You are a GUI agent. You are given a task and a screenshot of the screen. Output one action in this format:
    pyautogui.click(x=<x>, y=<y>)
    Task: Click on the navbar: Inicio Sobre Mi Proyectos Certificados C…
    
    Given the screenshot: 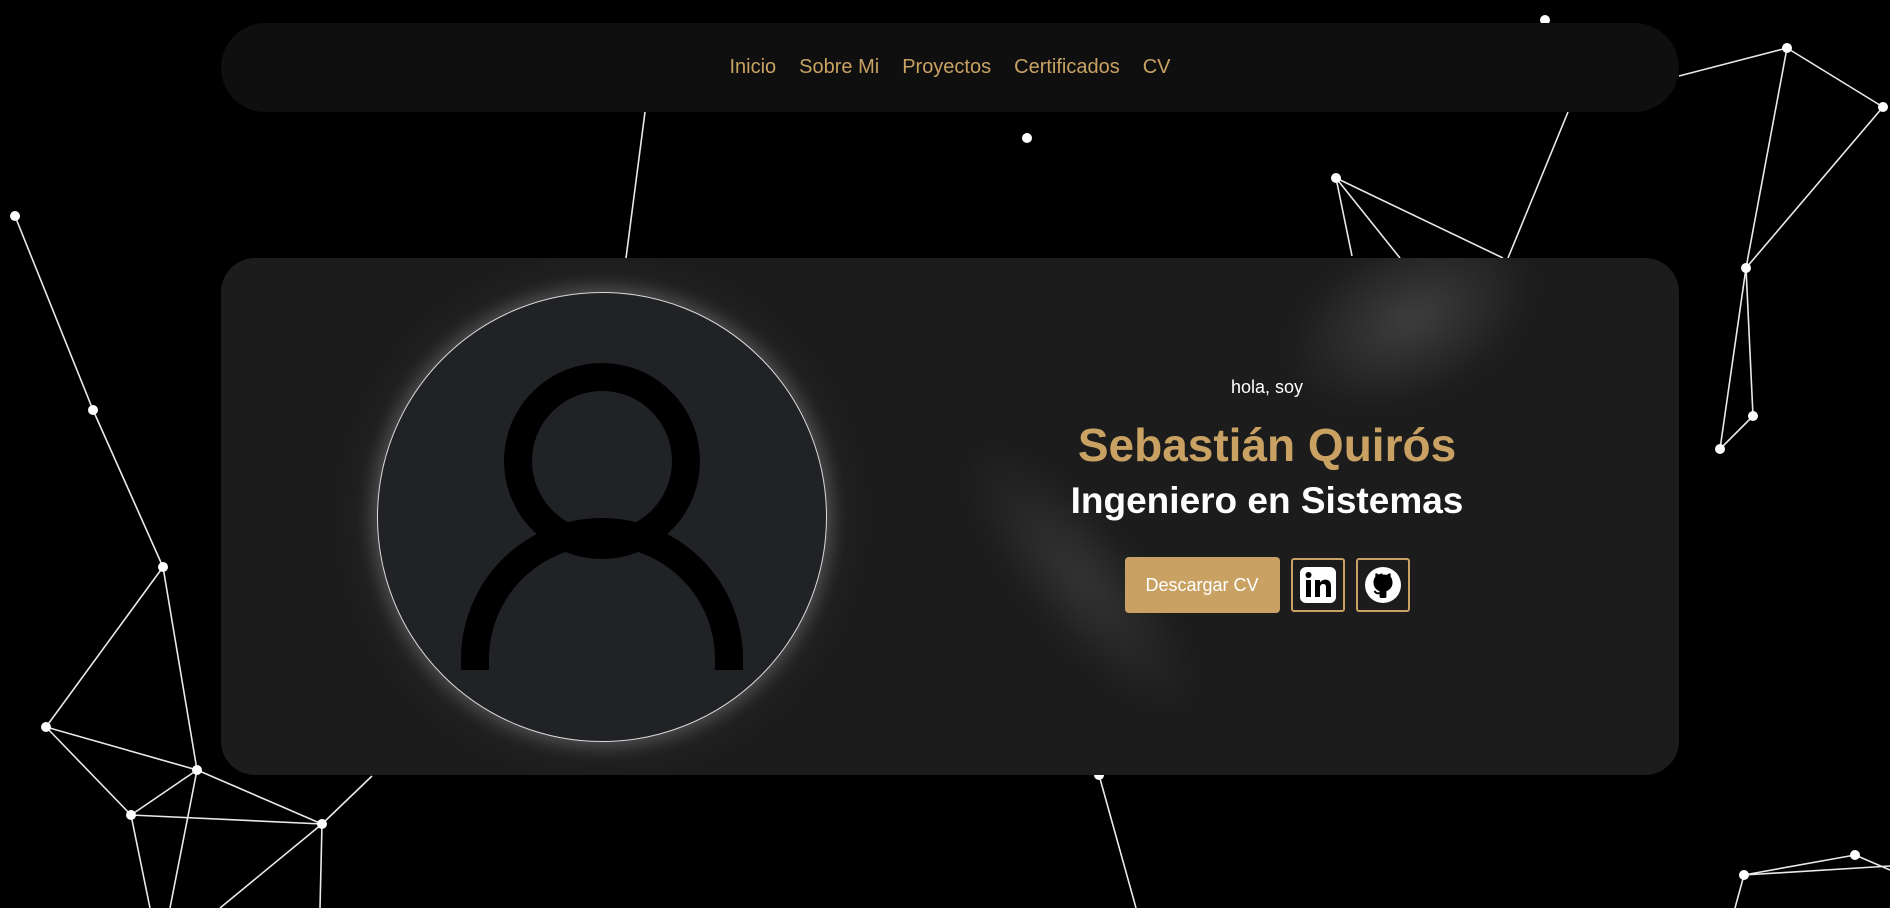 What is the action you would take?
    pyautogui.click(x=950, y=67)
    